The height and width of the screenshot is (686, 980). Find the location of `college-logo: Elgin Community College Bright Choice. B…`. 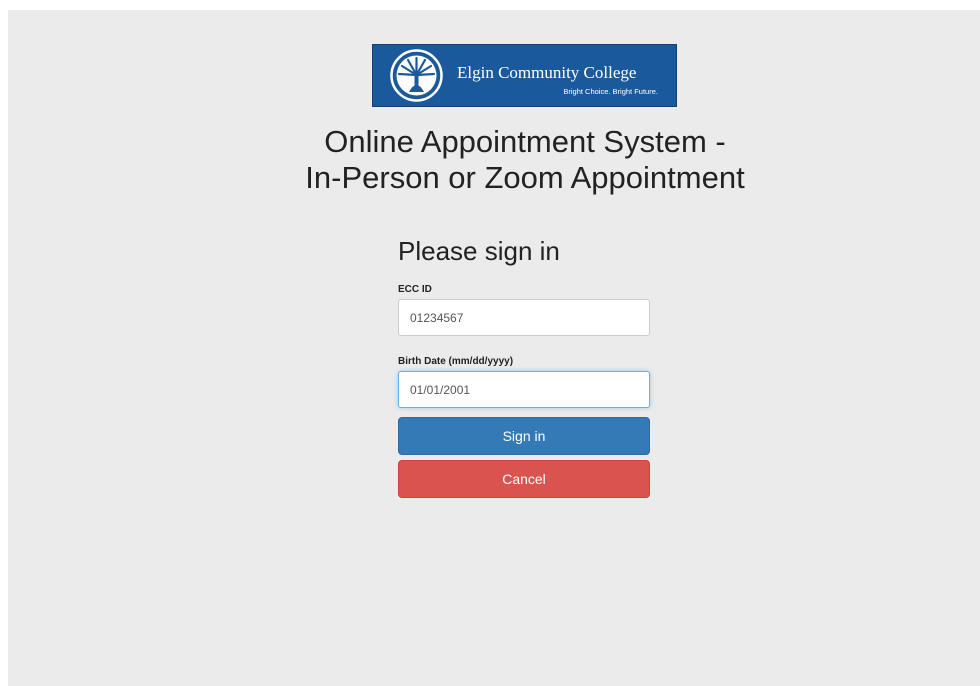

college-logo: Elgin Community College Bright Choice. B… is located at coordinates (524, 75).